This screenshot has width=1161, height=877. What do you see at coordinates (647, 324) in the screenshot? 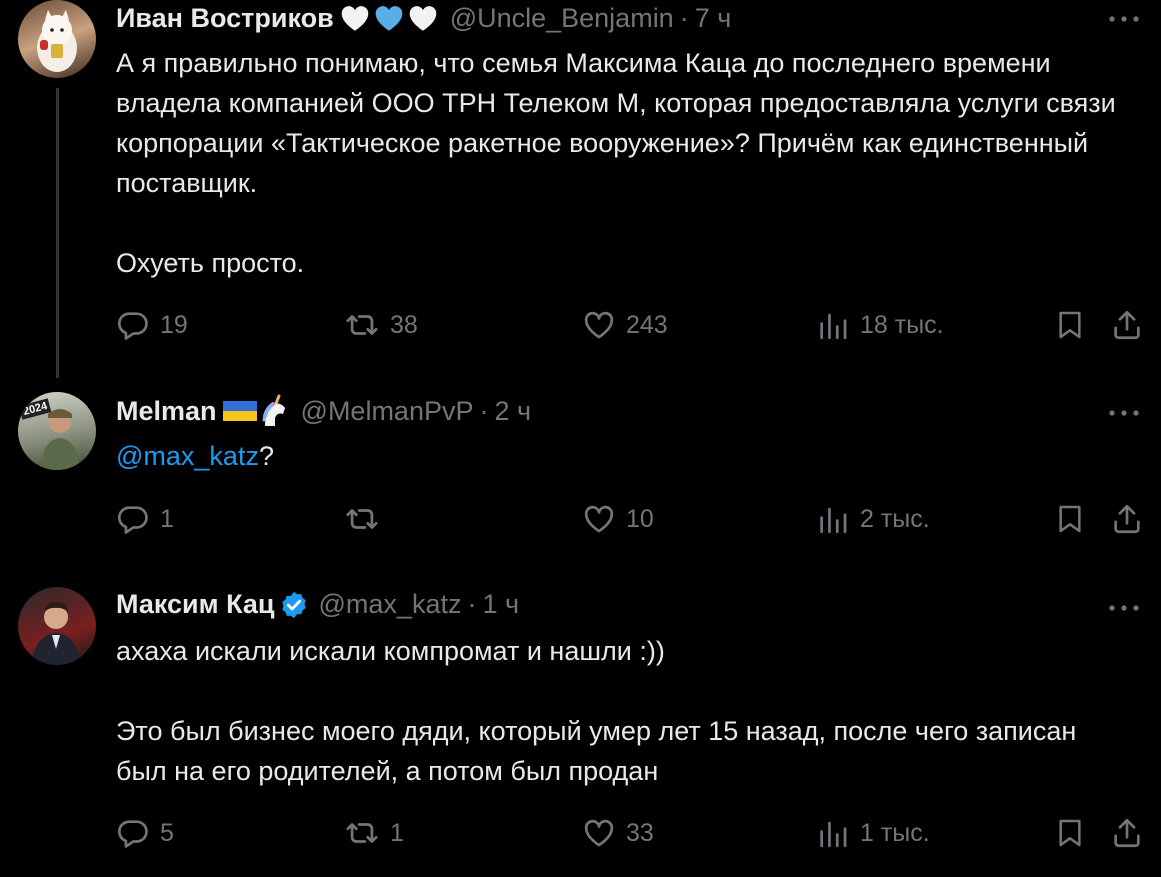
I see `like-count: 243` at bounding box center [647, 324].